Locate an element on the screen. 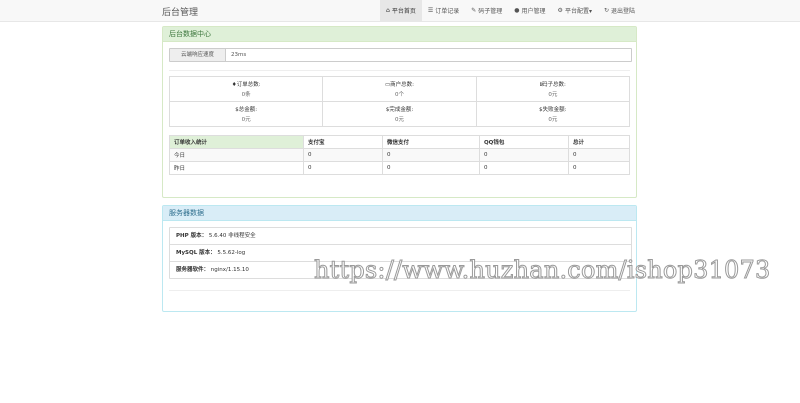  stat-order-count: ♦订单总数: 0条 is located at coordinates (246, 89).